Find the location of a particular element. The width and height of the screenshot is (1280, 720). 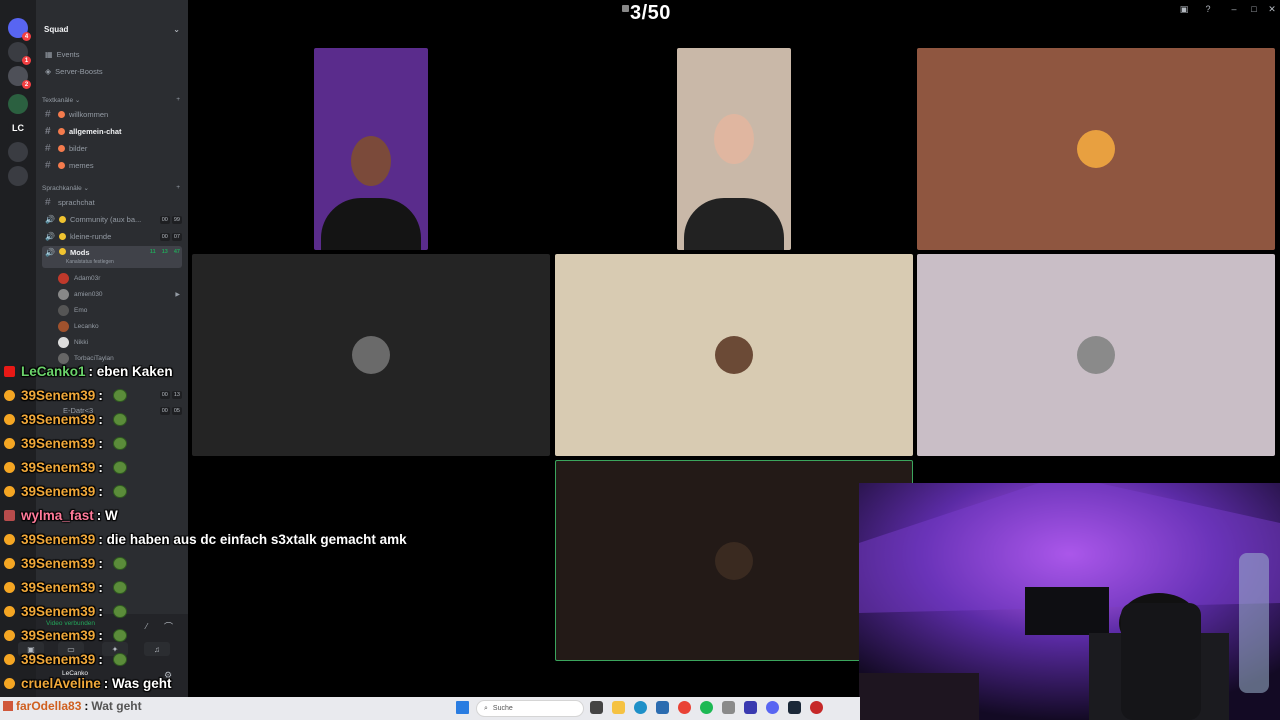

channel-sprachchat: # sprachchat is located at coordinates (112, 202).